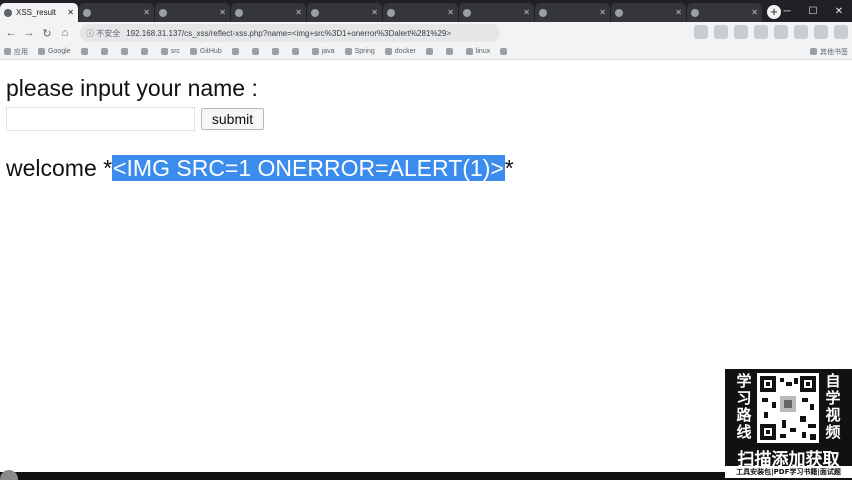  I want to click on bookmark-item: src, so click(170, 51).